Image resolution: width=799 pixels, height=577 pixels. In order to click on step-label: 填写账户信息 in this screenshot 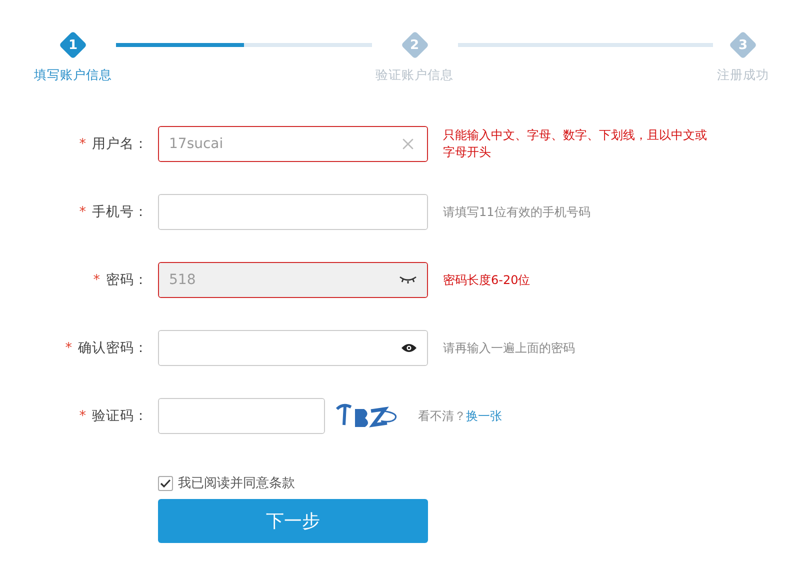, I will do `click(73, 75)`.